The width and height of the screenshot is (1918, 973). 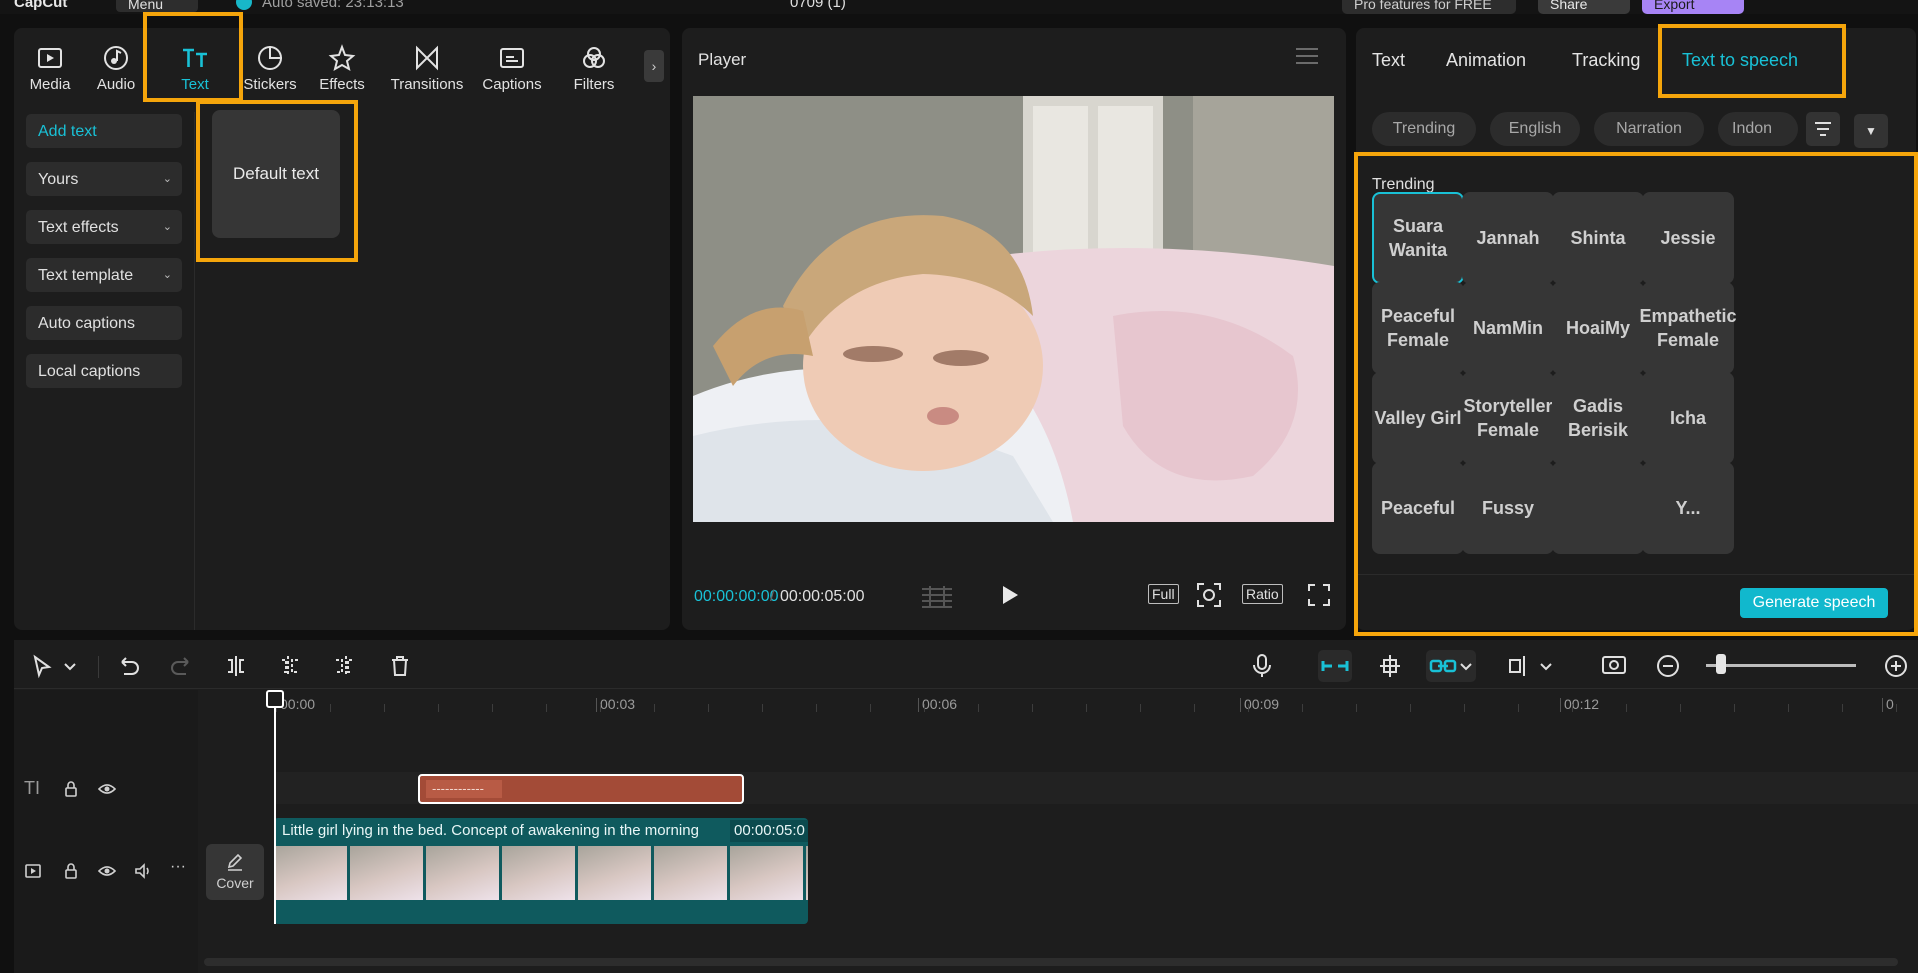 I want to click on cover-button: Cover, so click(x=235, y=872).